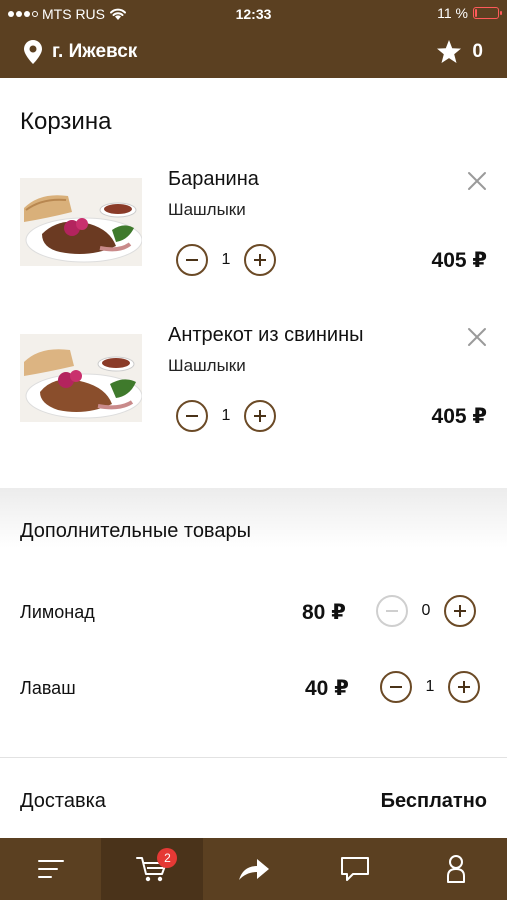 This screenshot has width=507, height=900. Describe the element at coordinates (324, 612) in the screenshot. I see `extra-item-price: 80 ₽` at that location.